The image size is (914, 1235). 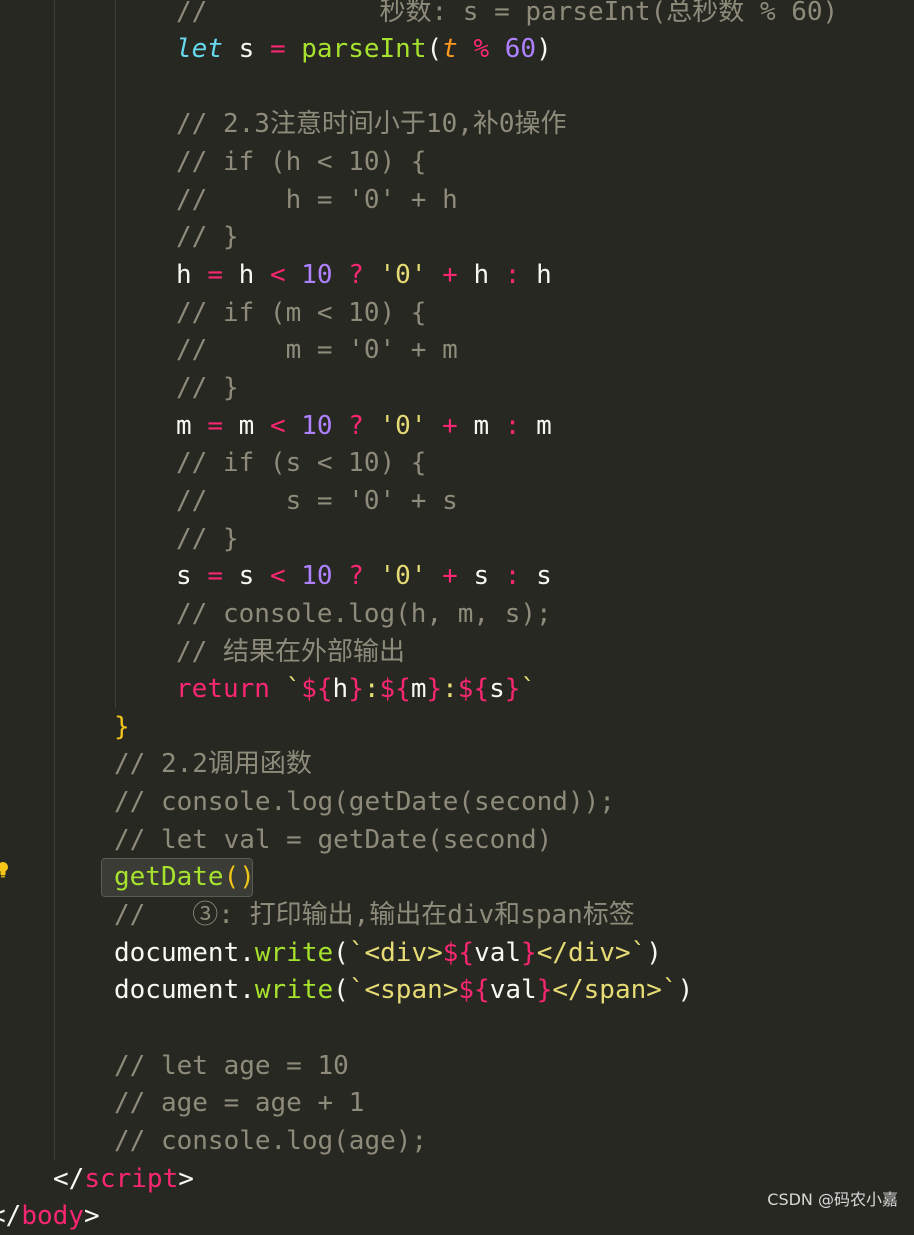 I want to click on code-line: // console.log(h, m, s);, so click(x=364, y=614).